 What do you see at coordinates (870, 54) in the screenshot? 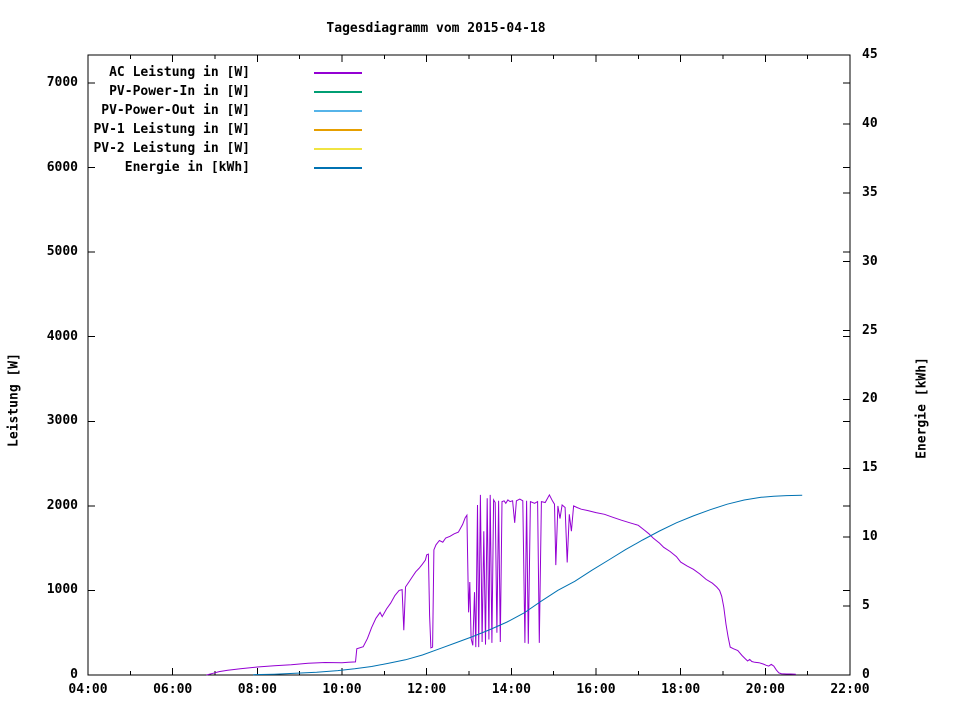
I see `y-axis-right-tick-label: 45` at bounding box center [870, 54].